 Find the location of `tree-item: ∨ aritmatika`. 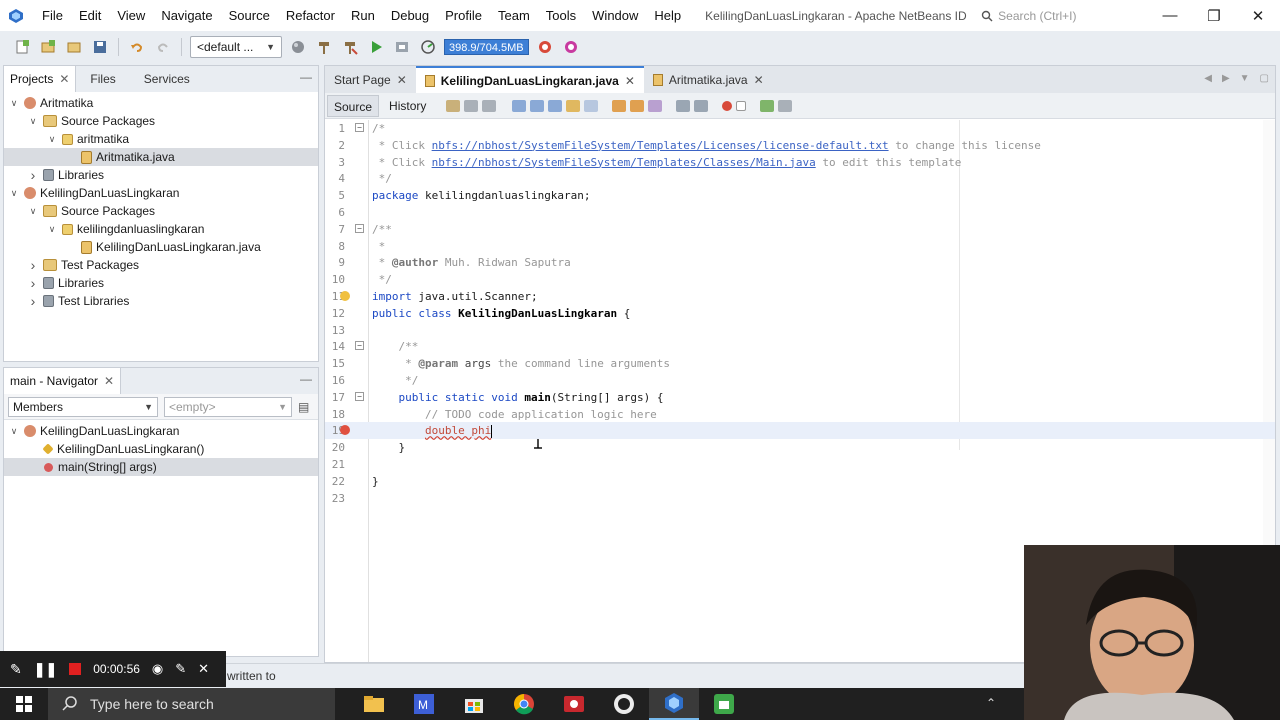

tree-item: ∨ aritmatika is located at coordinates (161, 139).